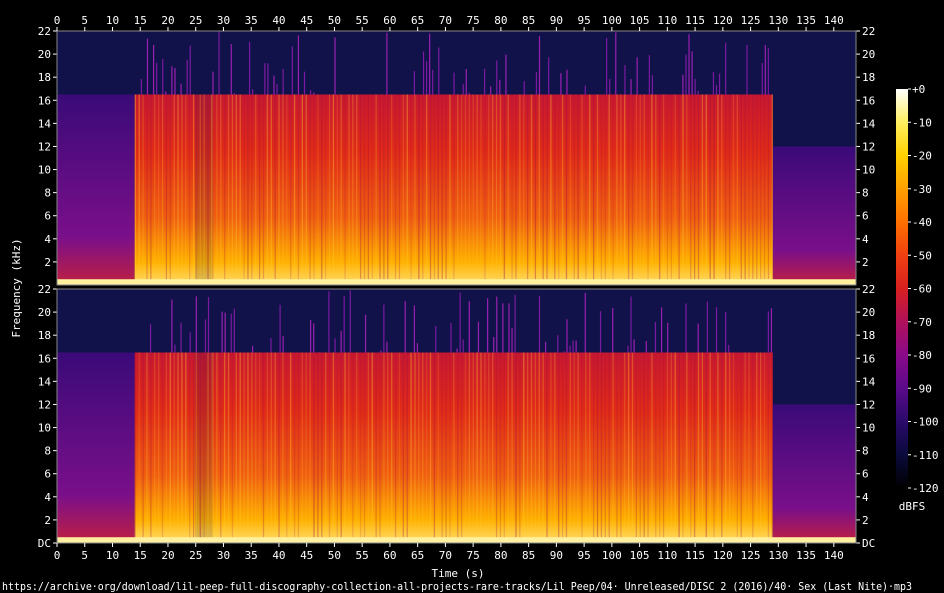 Image resolution: width=944 pixels, height=593 pixels. I want to click on y-tick-label-right: 16, so click(868, 358).